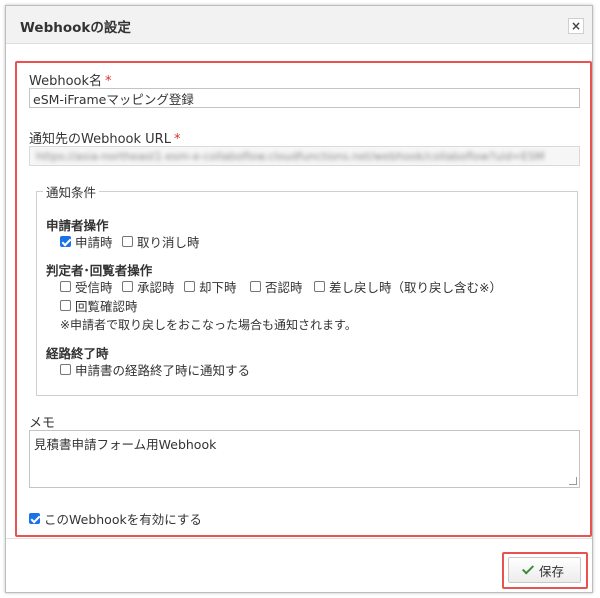 This screenshot has height=598, width=600. Describe the element at coordinates (299, 25) in the screenshot. I see `dialog-titlebar: Webhookの設定 ×` at that location.